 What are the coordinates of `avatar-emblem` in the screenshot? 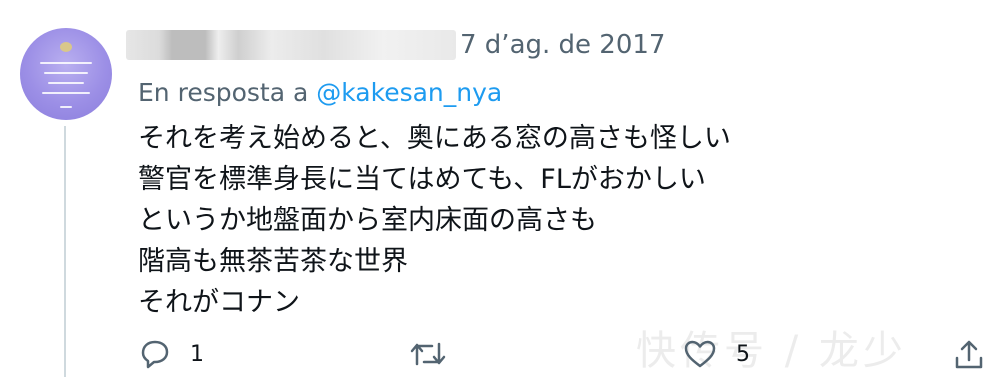 It's located at (66, 47).